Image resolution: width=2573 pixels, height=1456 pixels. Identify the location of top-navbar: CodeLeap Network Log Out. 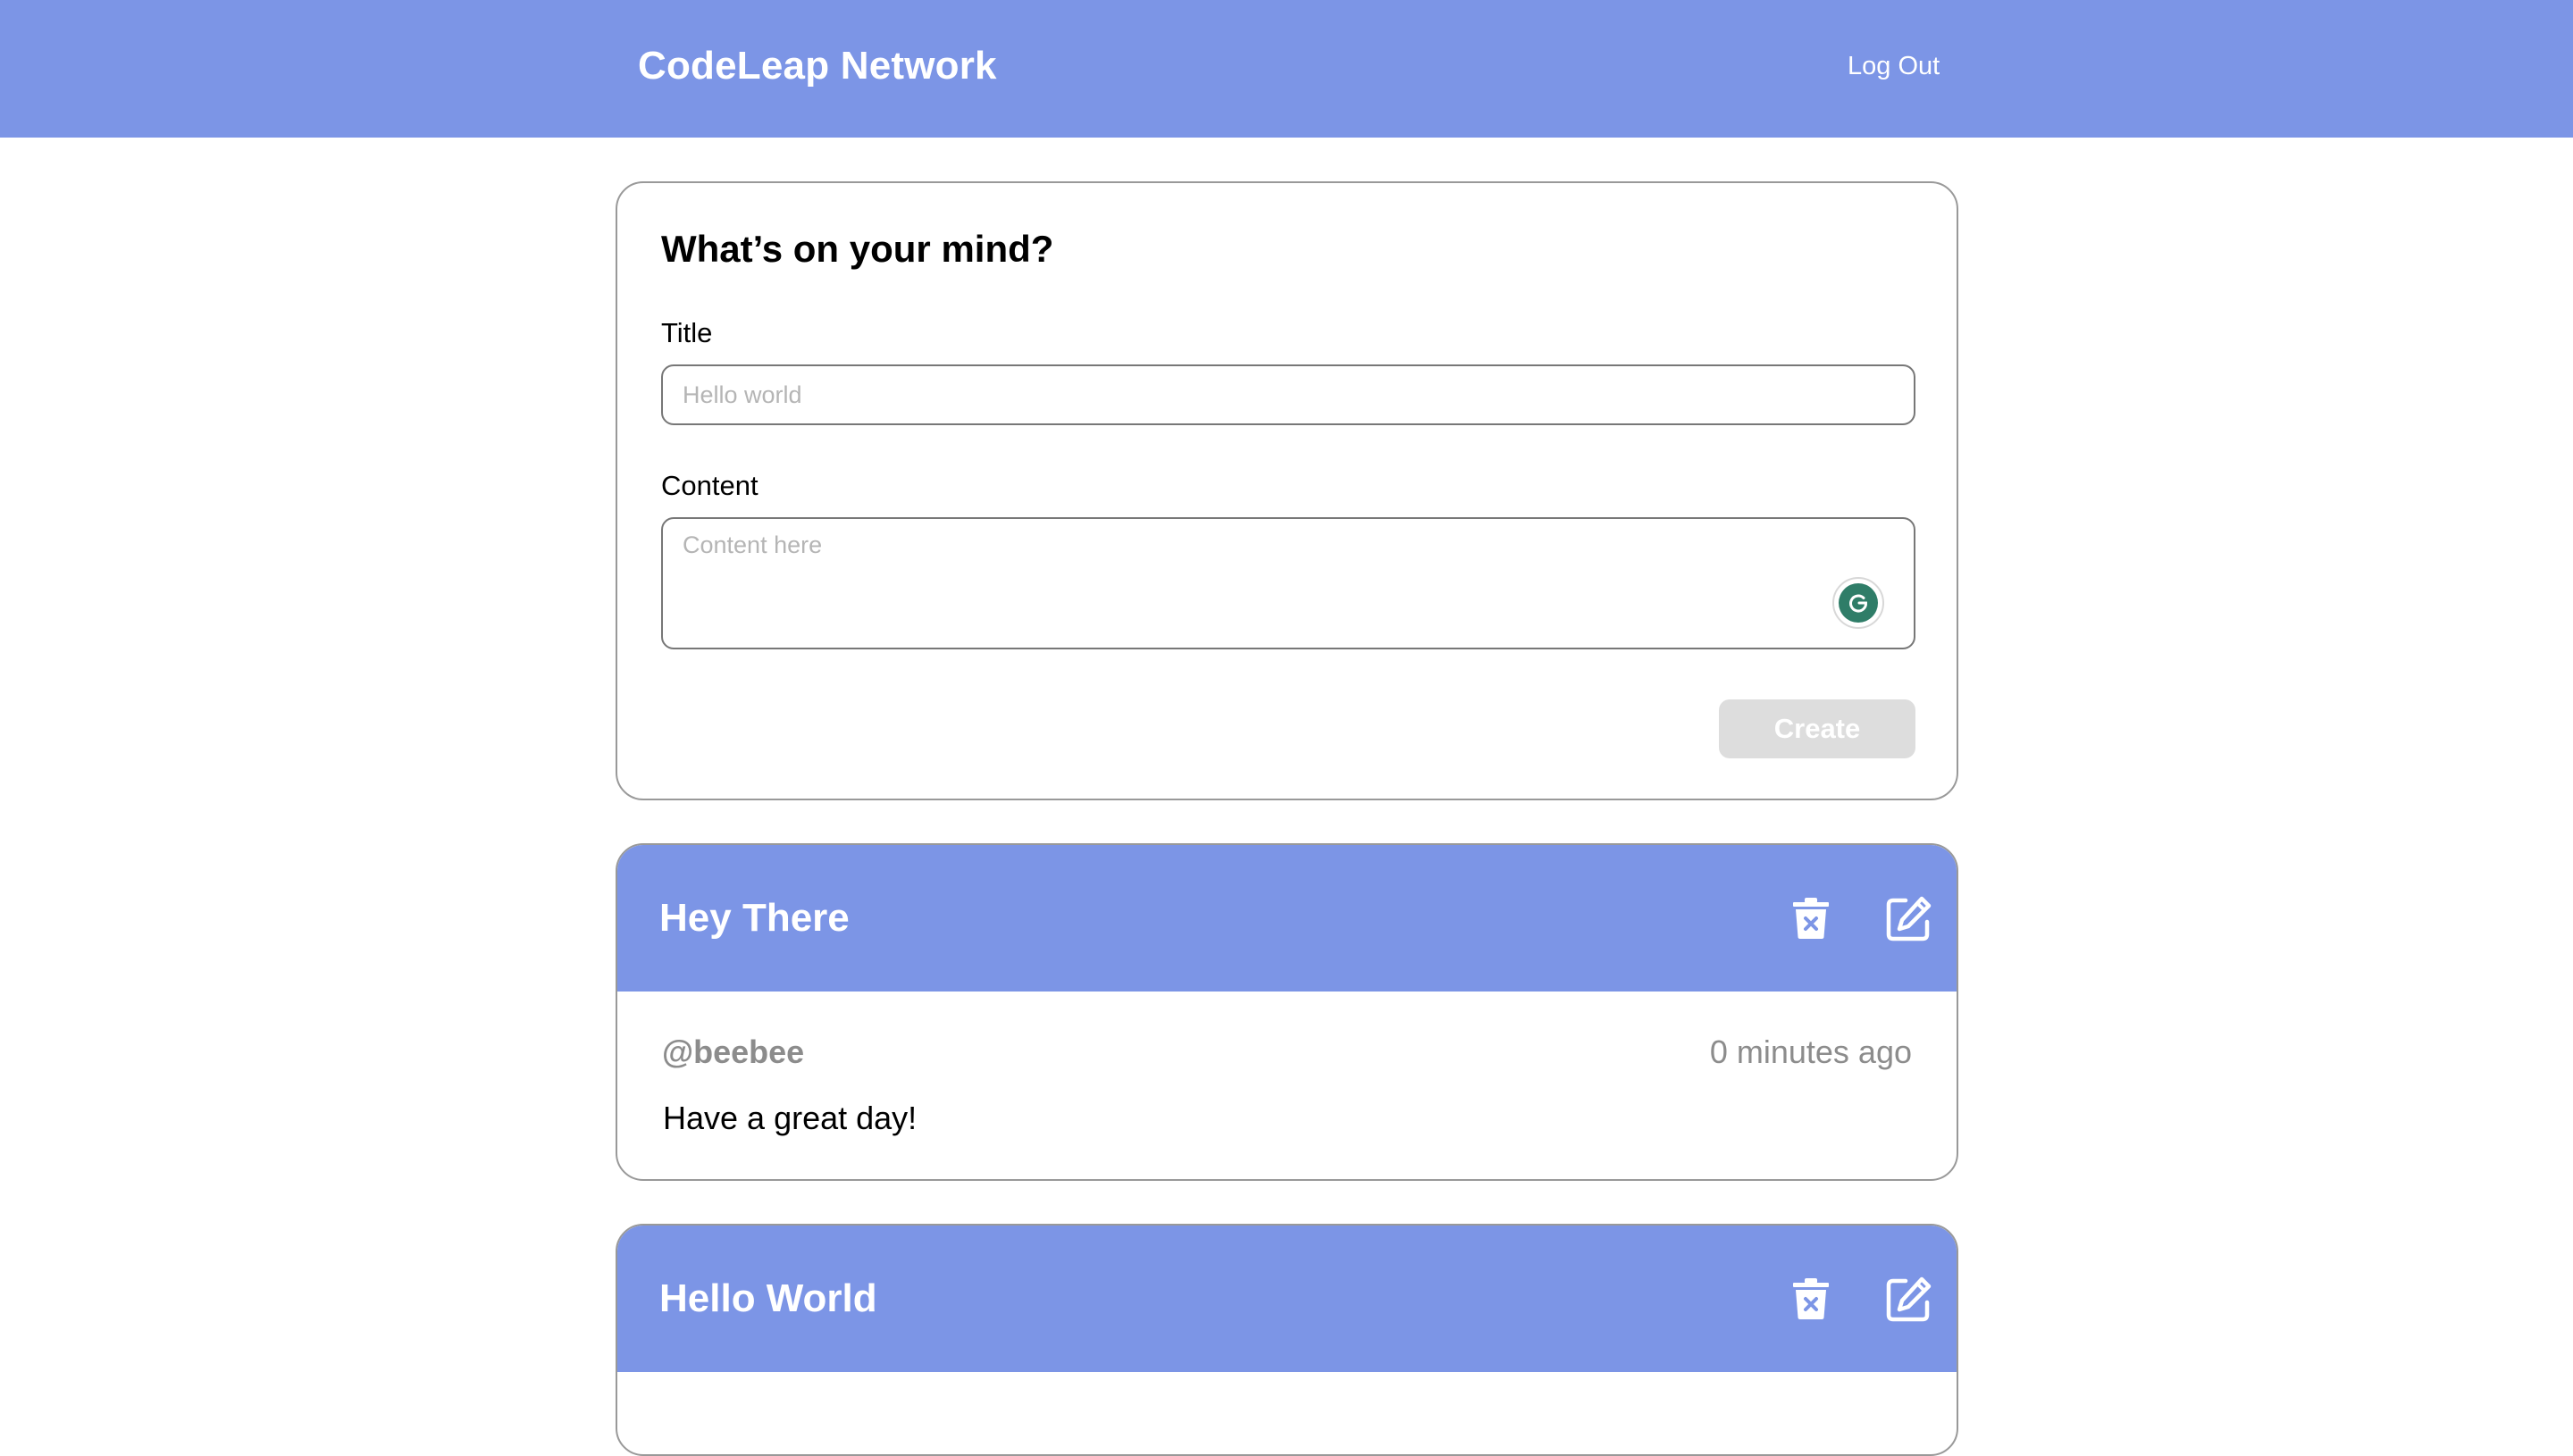
(1286, 69).